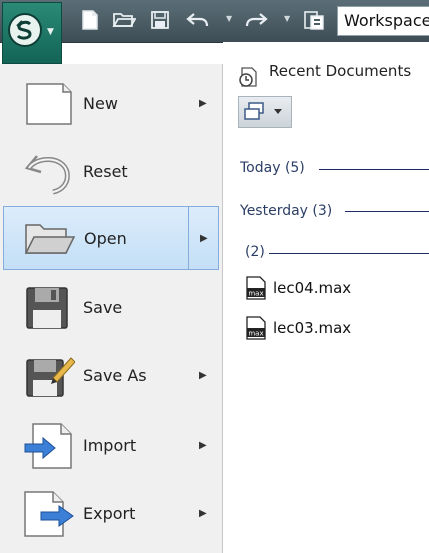 This screenshot has height=553, width=429. I want to click on menu-item-label: Import, so click(110, 445).